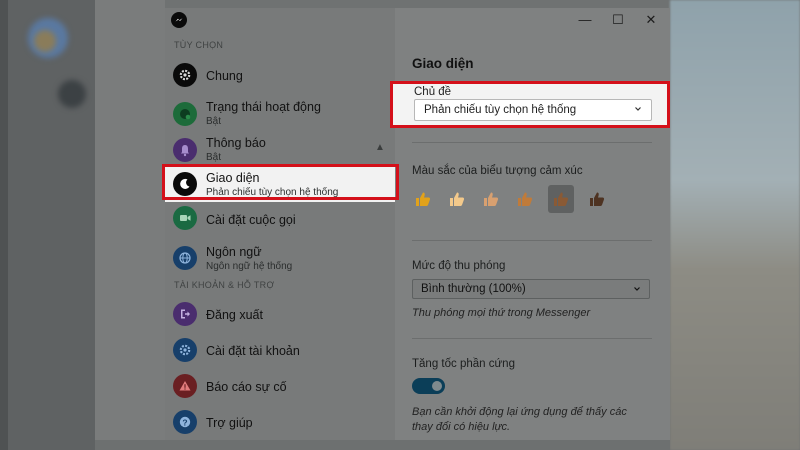  I want to click on account-gear-icon, so click(185, 350).